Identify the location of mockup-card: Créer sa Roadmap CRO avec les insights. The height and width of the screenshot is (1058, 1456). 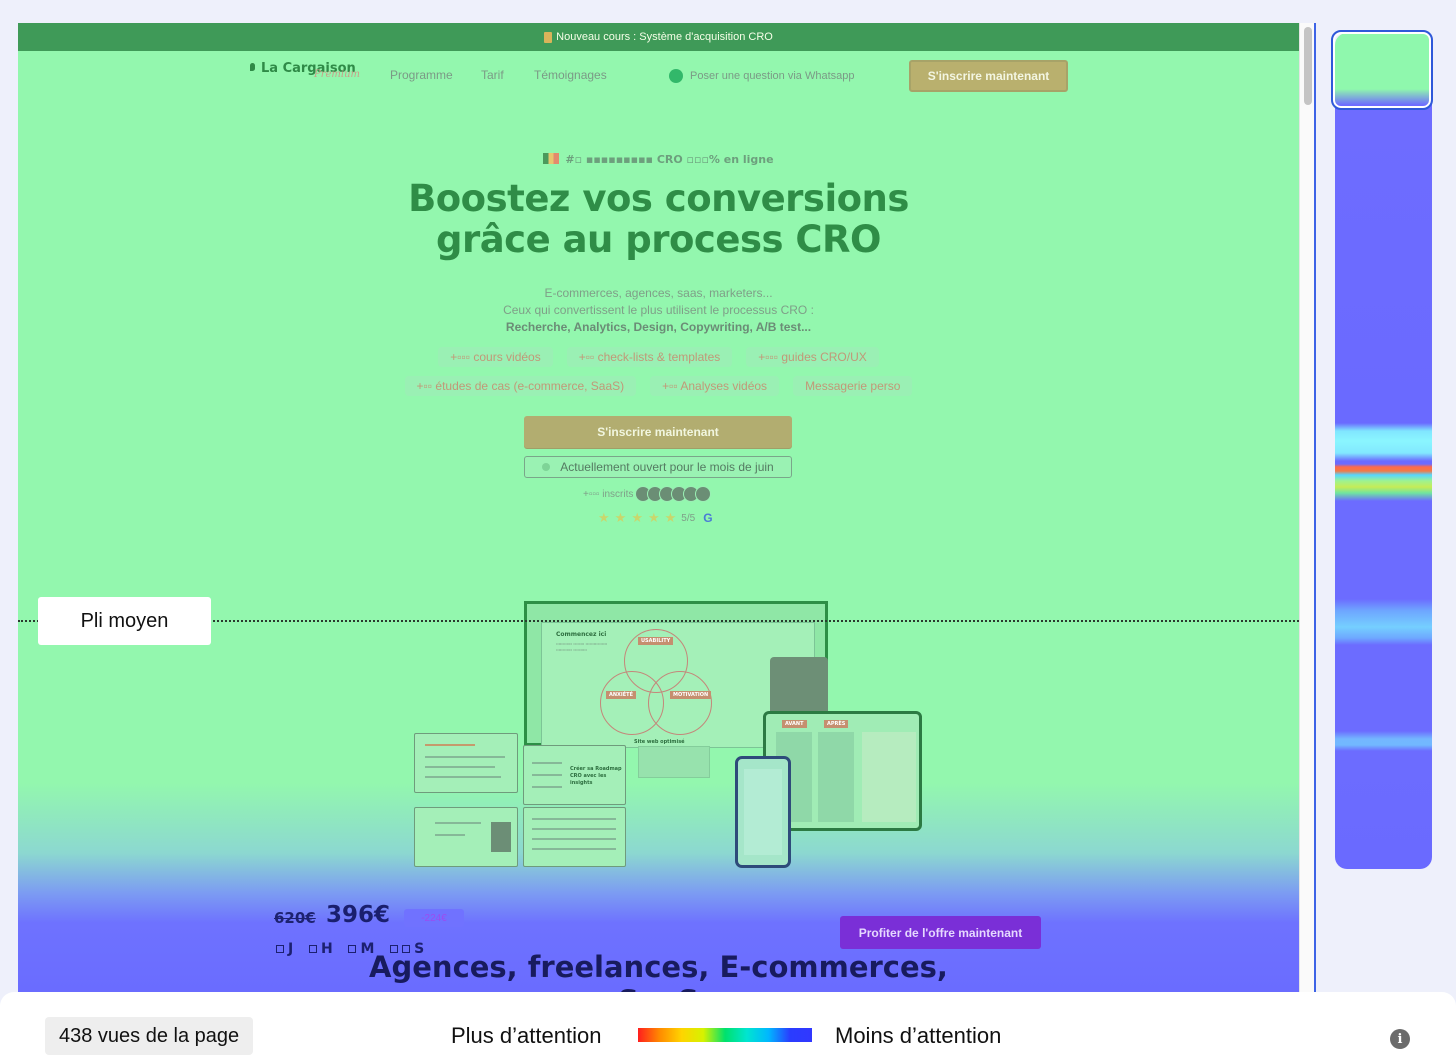
(574, 775).